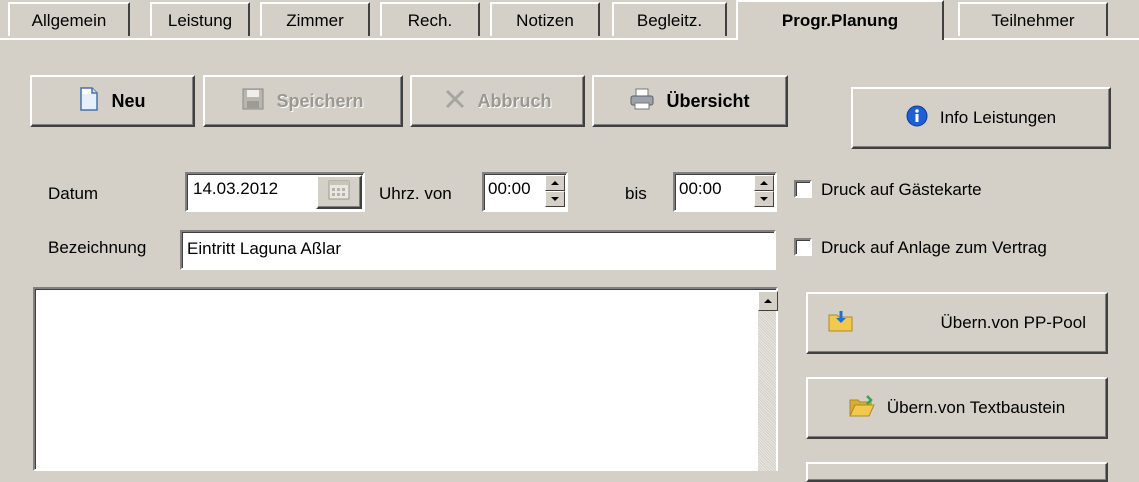 This screenshot has width=1139, height=482. I want to click on time-from-up-button, so click(555, 183).